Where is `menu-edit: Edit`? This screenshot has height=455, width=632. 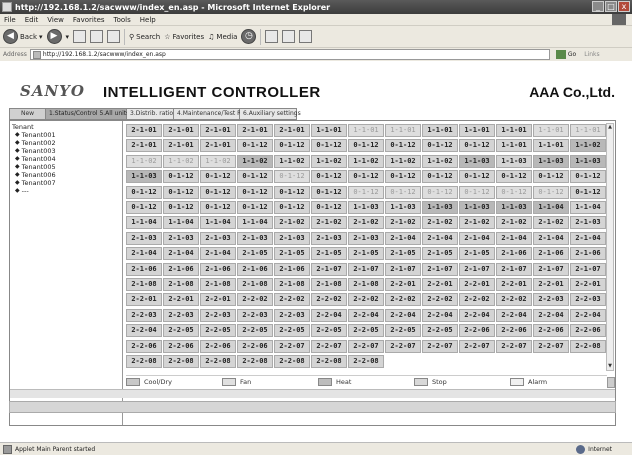
menu-edit: Edit is located at coordinates (32, 20).